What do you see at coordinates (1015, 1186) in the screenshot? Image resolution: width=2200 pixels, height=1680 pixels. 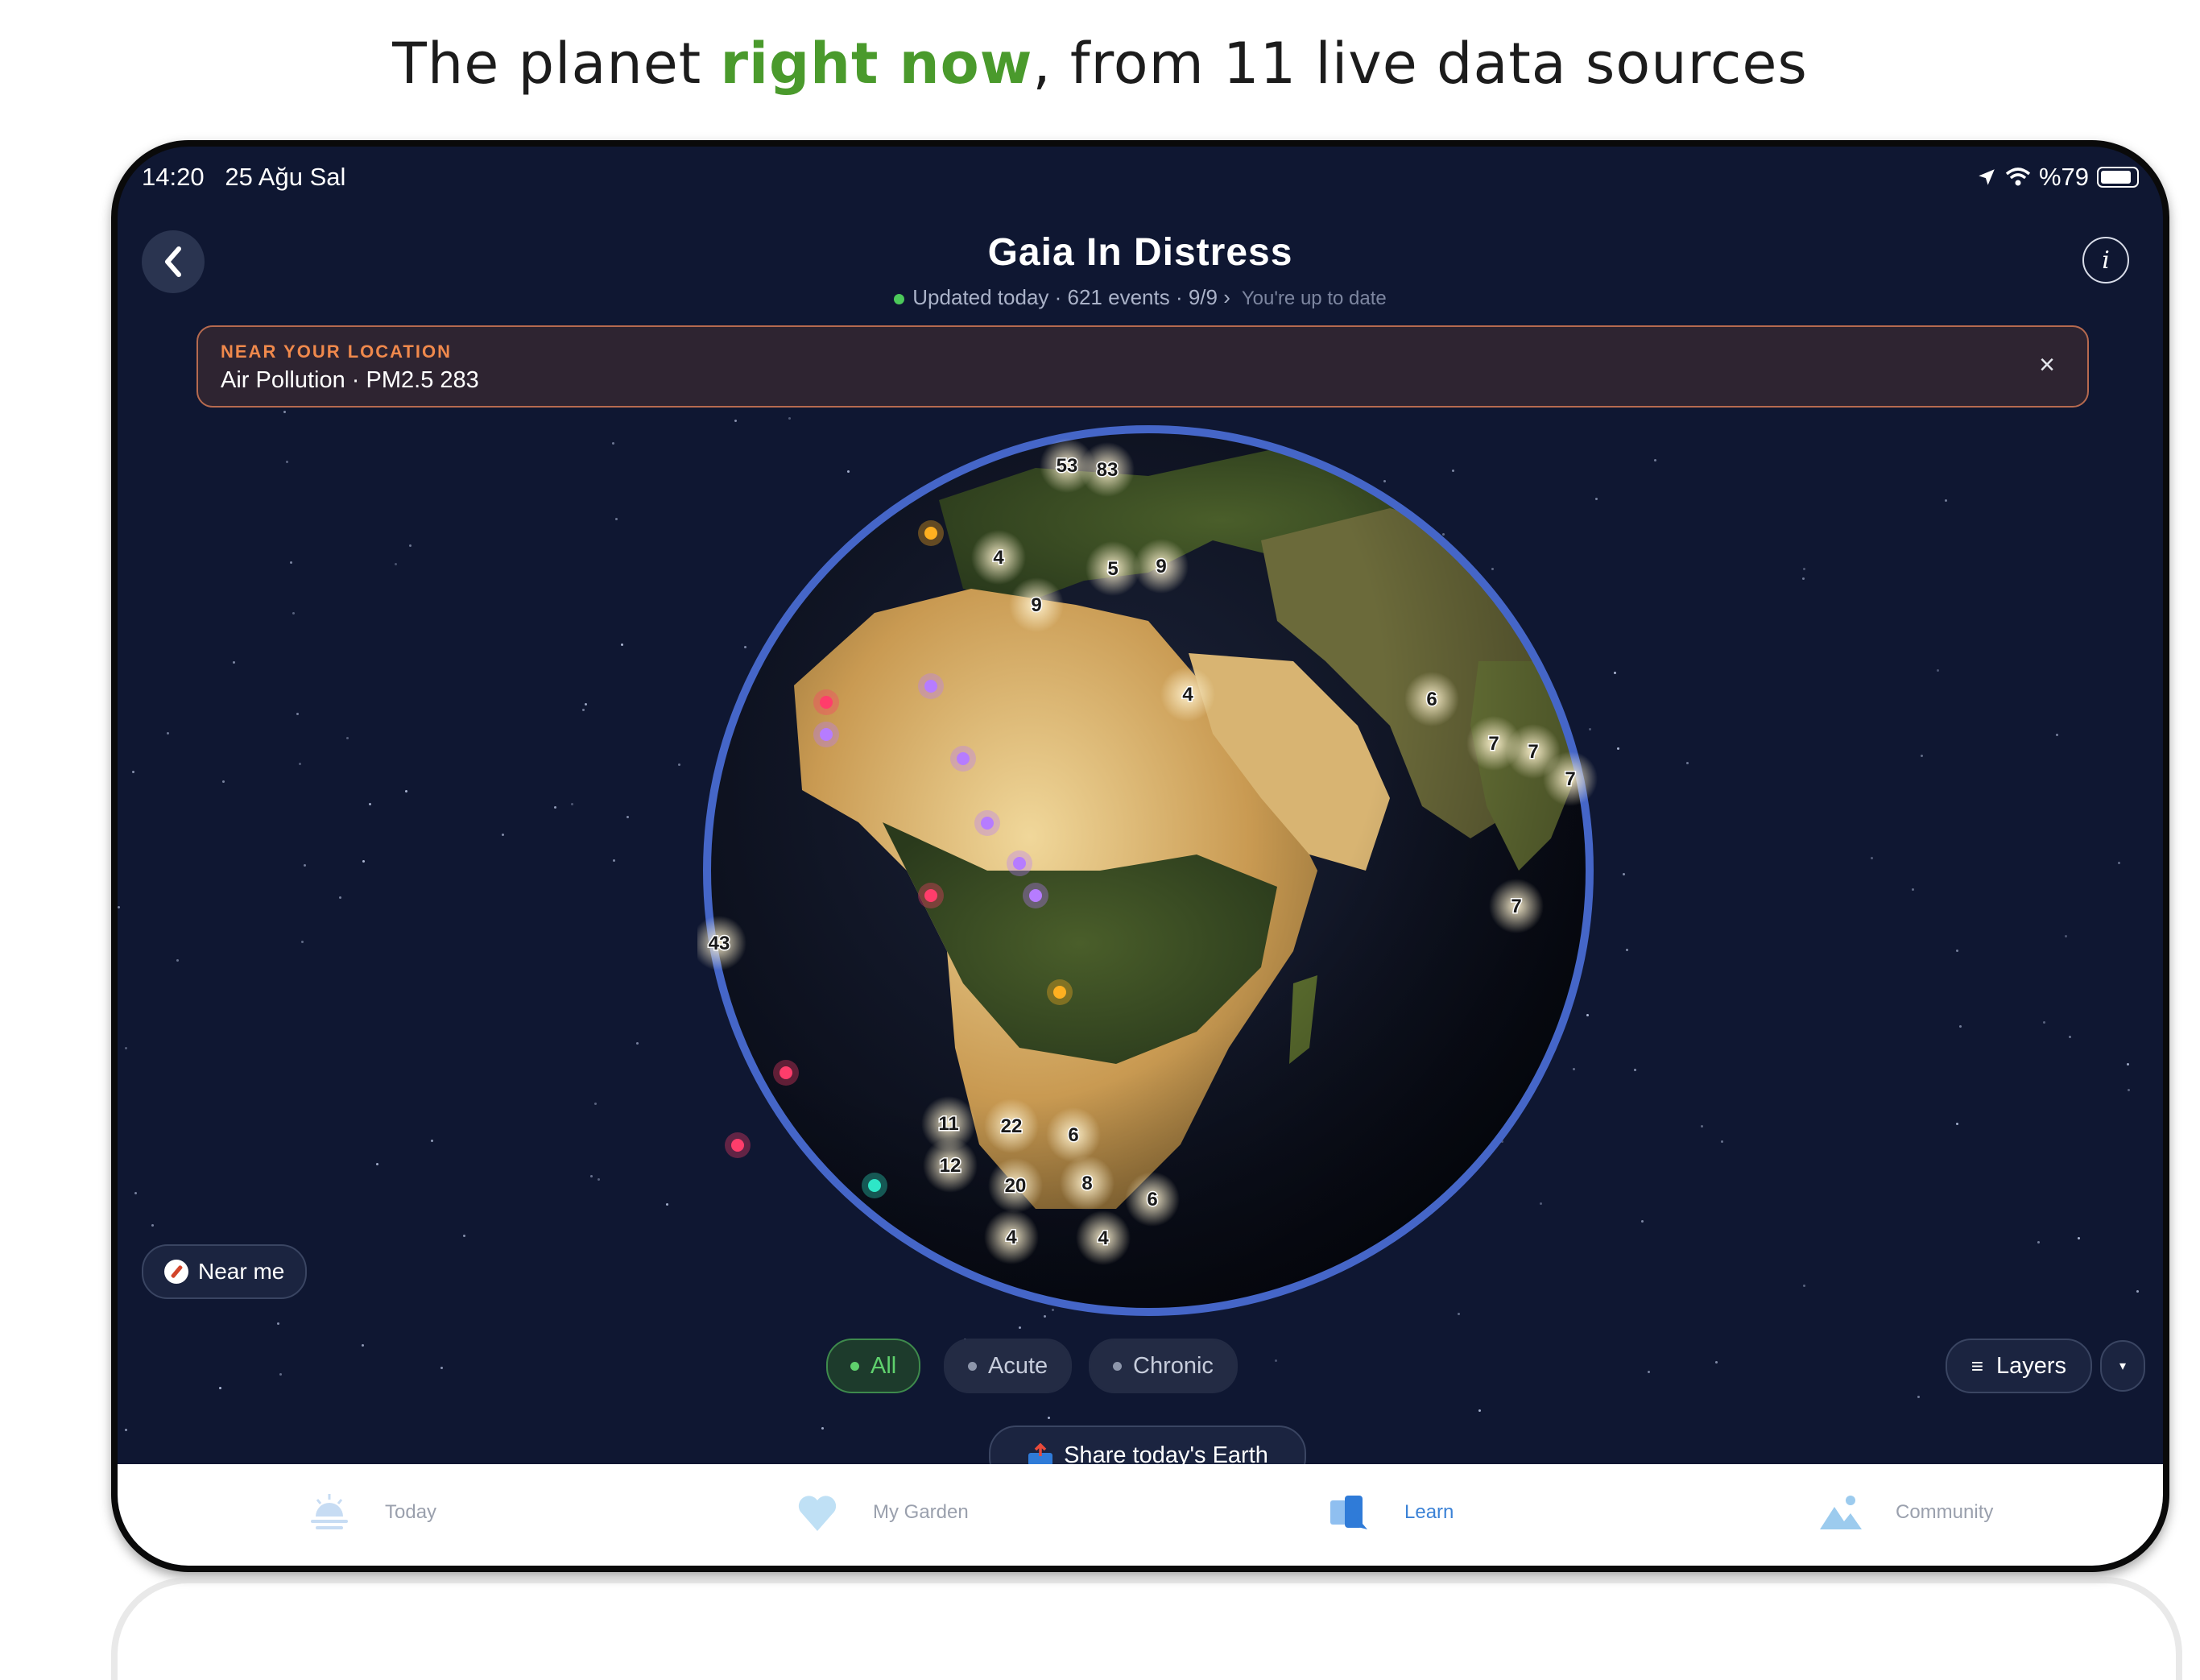 I see `cluster-count-label: 20` at bounding box center [1015, 1186].